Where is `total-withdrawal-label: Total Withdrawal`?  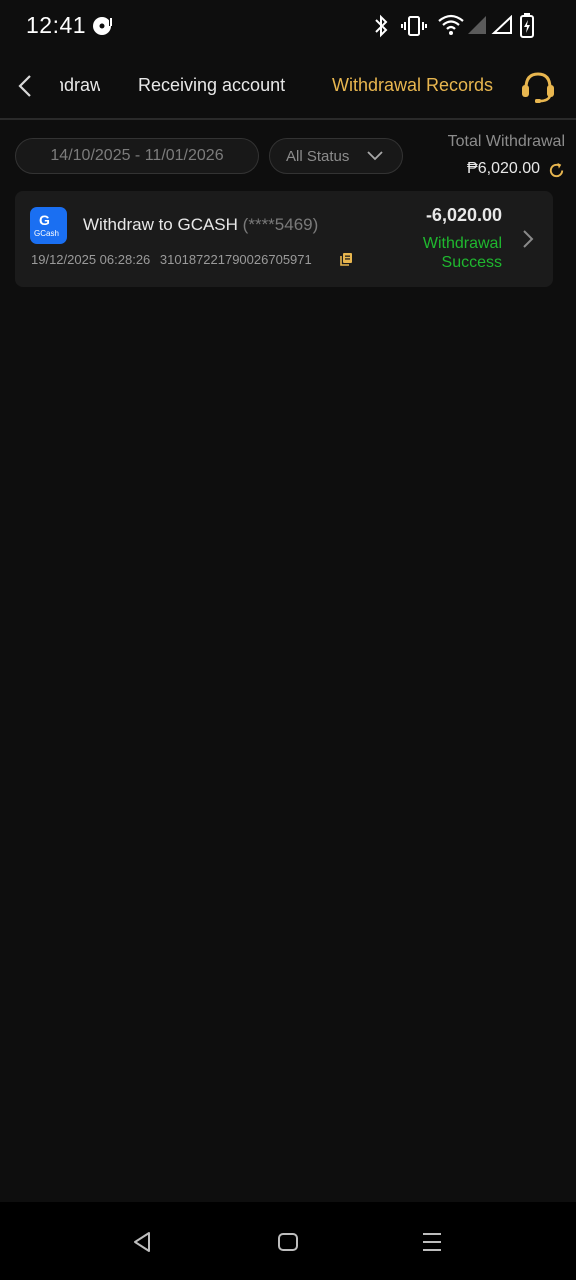 total-withdrawal-label: Total Withdrawal is located at coordinates (506, 141).